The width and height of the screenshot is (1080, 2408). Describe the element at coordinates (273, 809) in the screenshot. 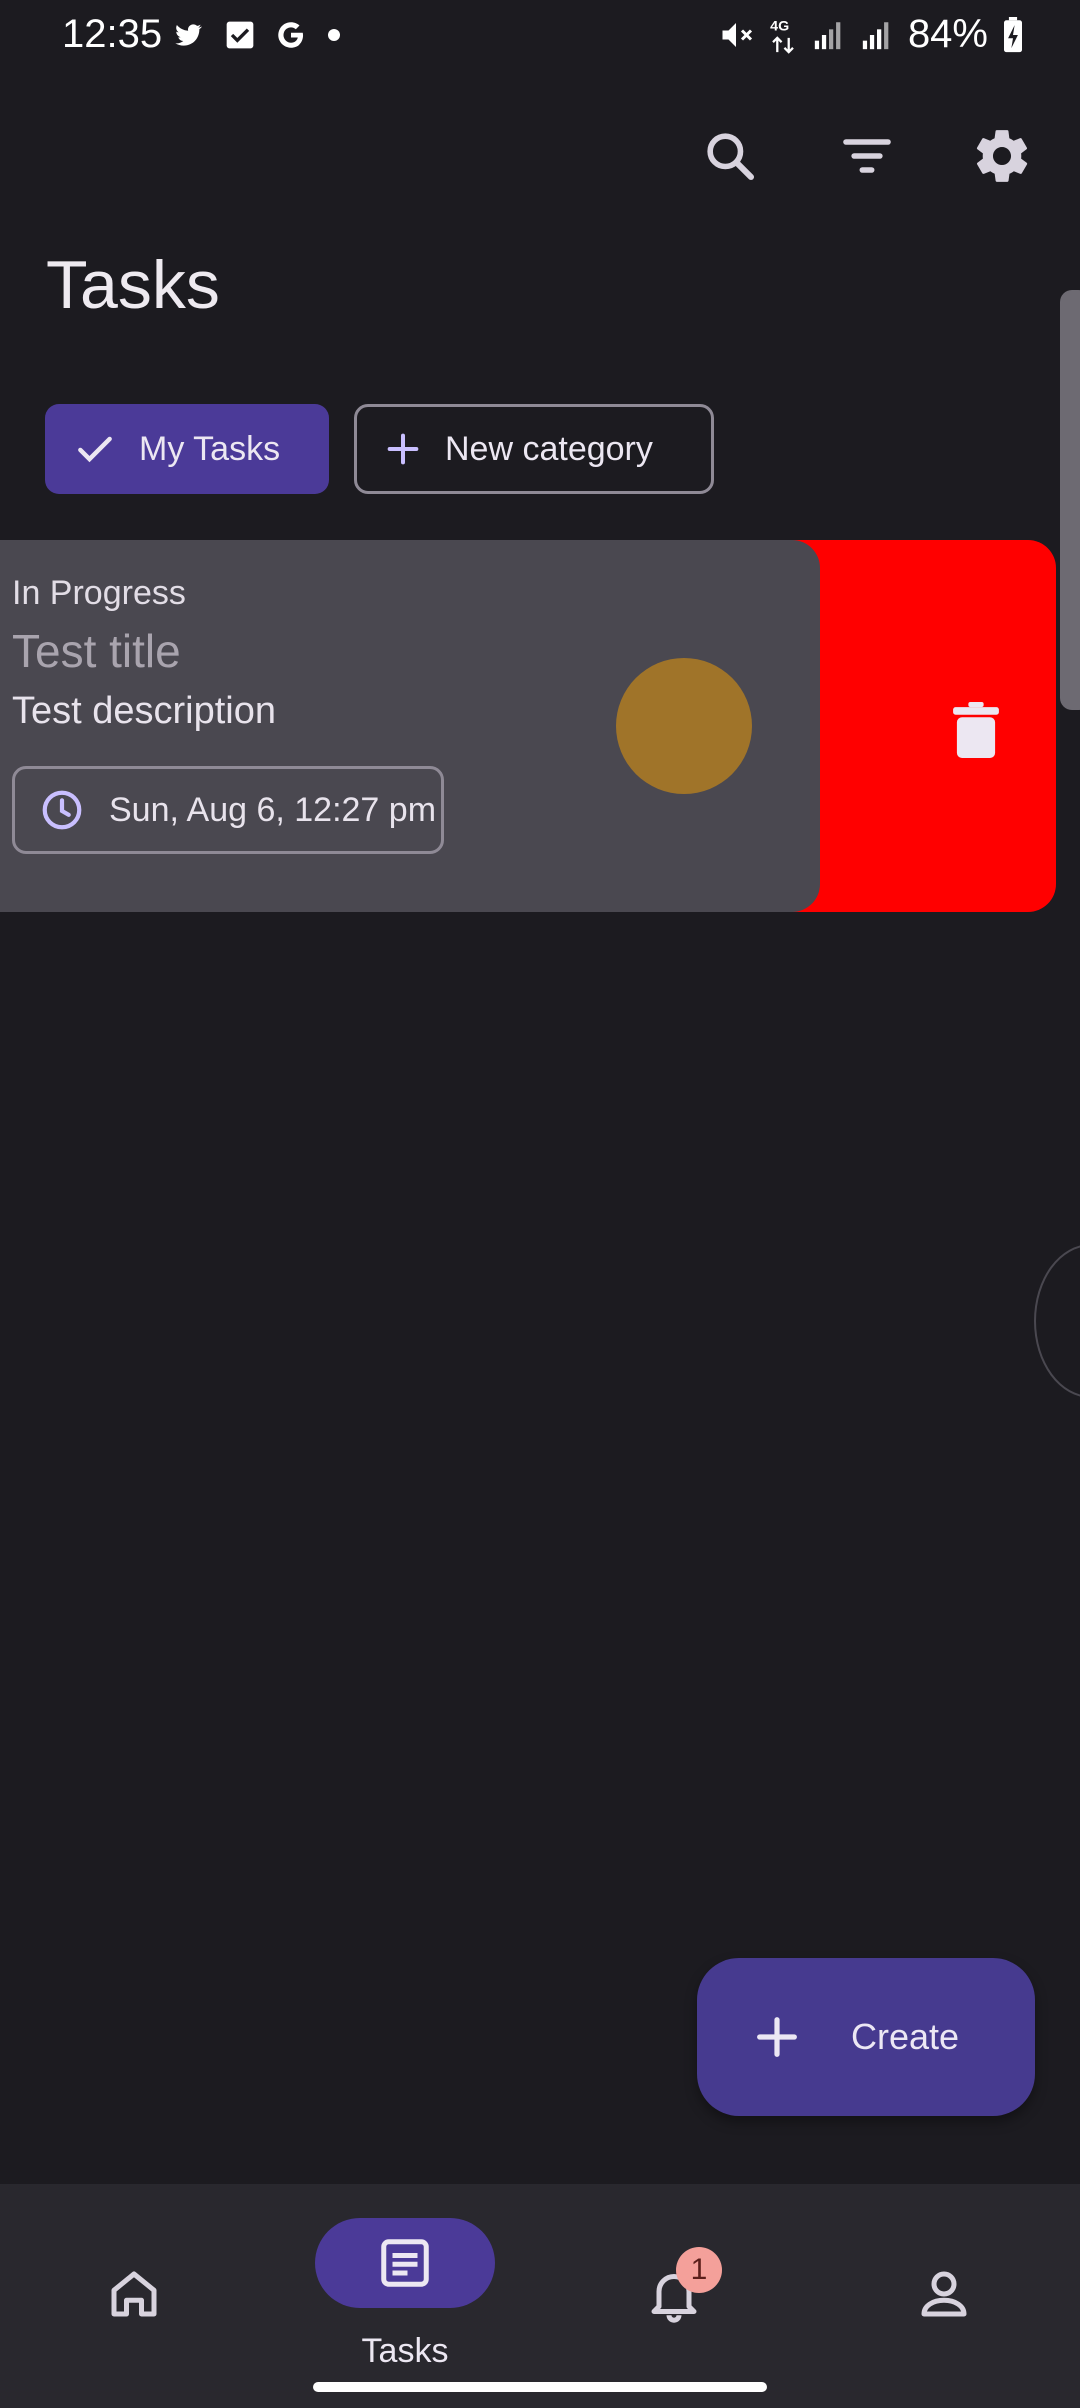

I see `due-date-text: Sun, Aug 6, 12:27 pm` at that location.